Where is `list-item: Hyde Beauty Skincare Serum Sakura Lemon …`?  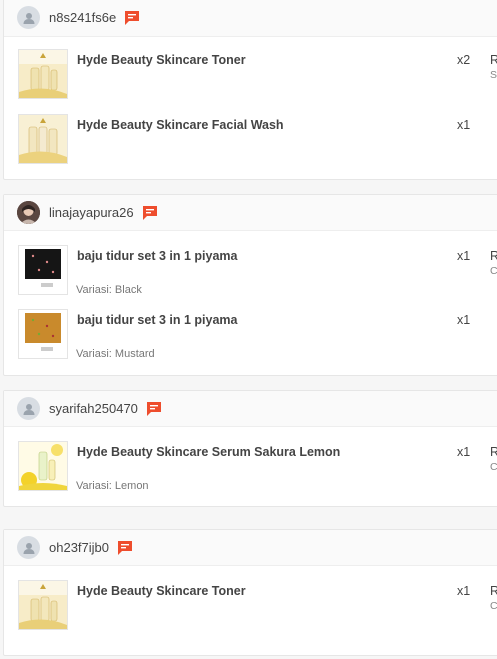 list-item: Hyde Beauty Skincare Serum Sakura Lemon … is located at coordinates (250, 473).